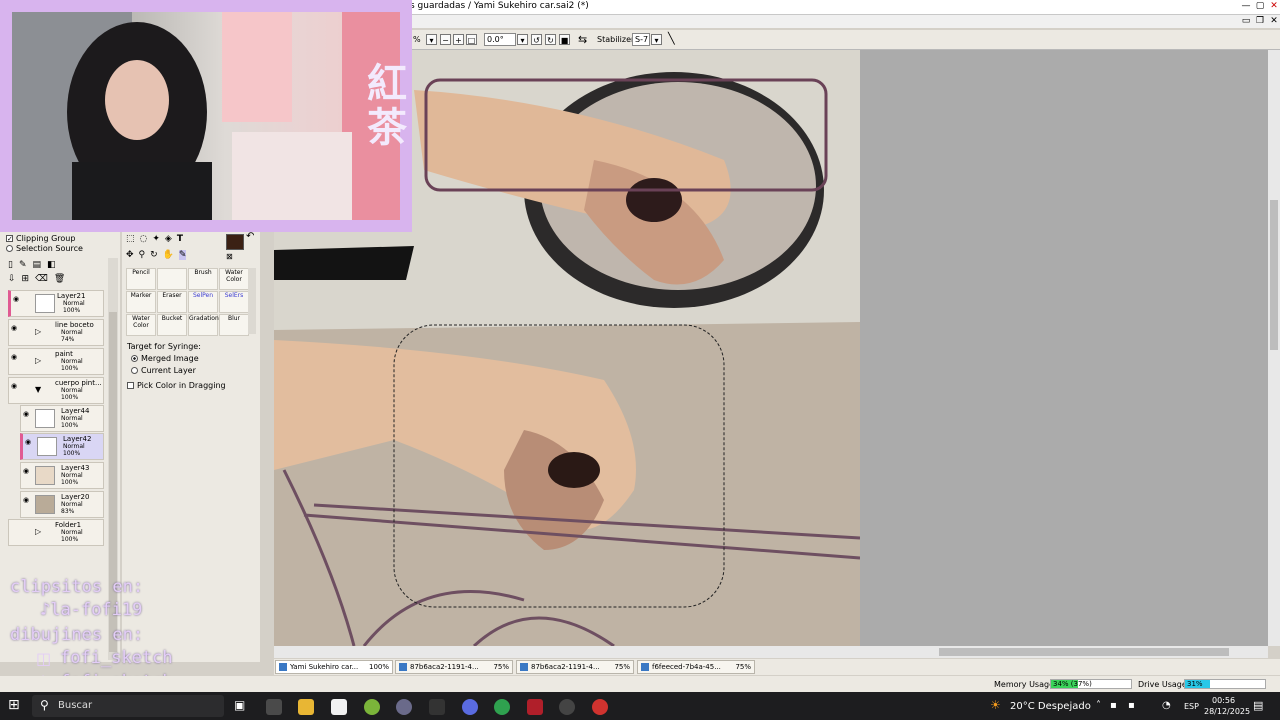  I want to click on notification-icon: ▤, so click(1258, 705).